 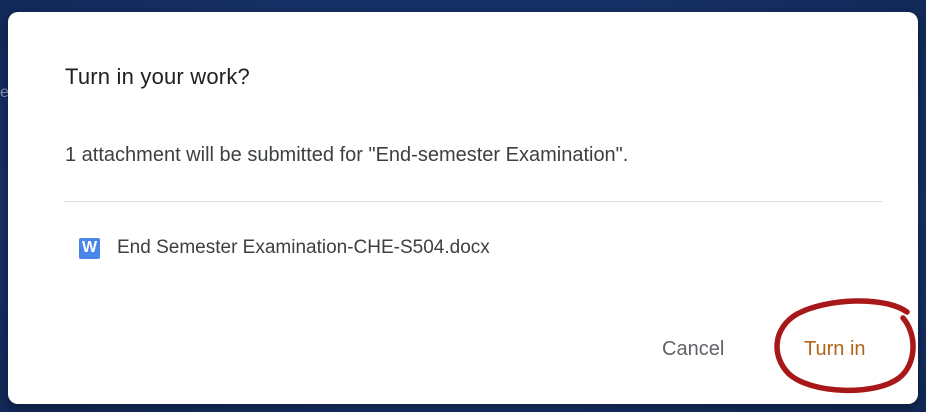 I want to click on turn-in-button: Turn in, so click(x=835, y=349).